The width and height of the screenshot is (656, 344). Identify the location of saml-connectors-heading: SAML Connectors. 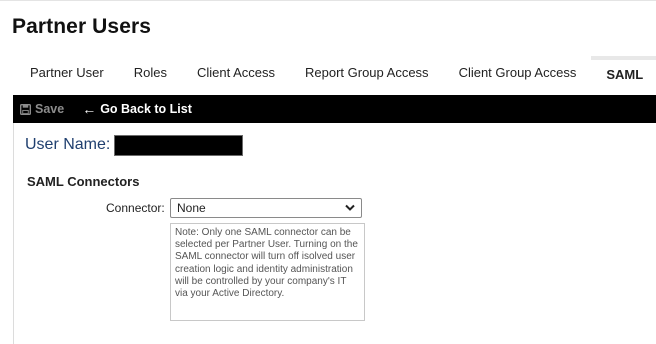
(83, 181).